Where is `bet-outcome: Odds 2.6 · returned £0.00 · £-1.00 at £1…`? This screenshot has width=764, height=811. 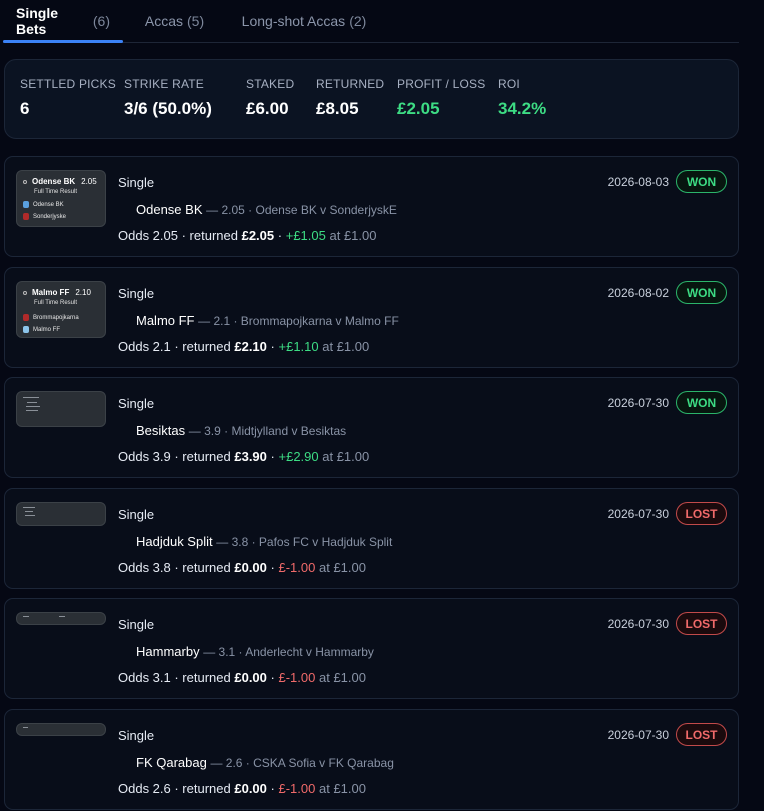
bet-outcome: Odds 2.6 · returned £0.00 · £-1.00 at £1… is located at coordinates (242, 788).